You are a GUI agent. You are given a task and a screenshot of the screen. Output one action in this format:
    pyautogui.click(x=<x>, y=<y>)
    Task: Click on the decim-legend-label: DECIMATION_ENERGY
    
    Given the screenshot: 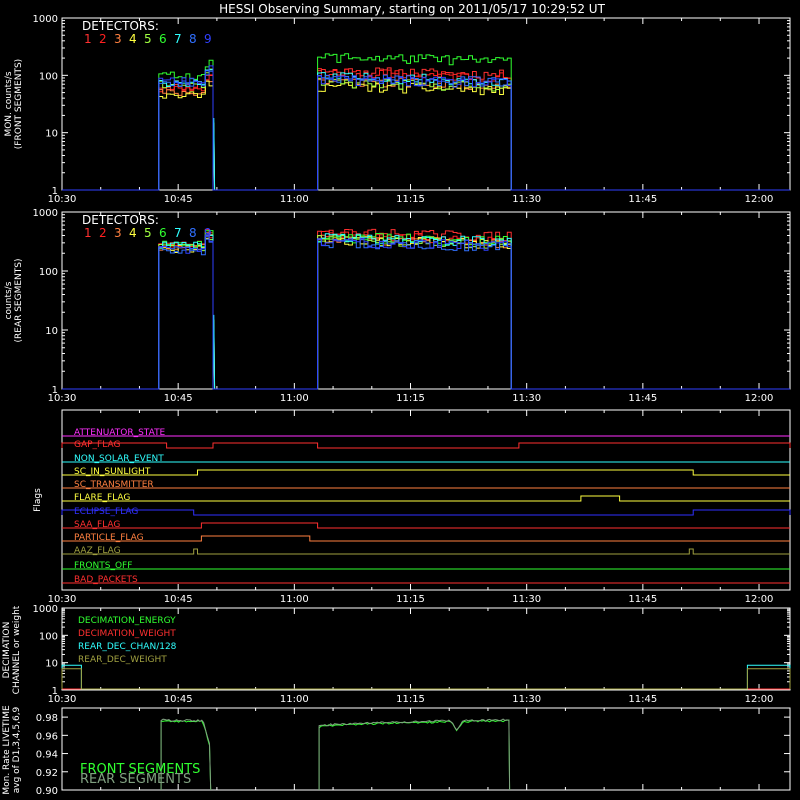 What is the action you would take?
    pyautogui.click(x=127, y=621)
    